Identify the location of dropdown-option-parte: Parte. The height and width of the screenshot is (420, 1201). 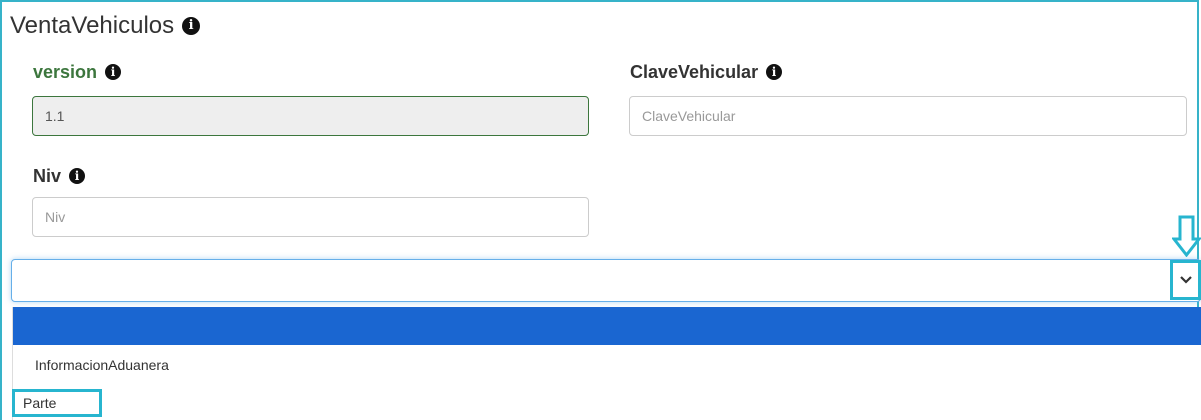
(57, 403).